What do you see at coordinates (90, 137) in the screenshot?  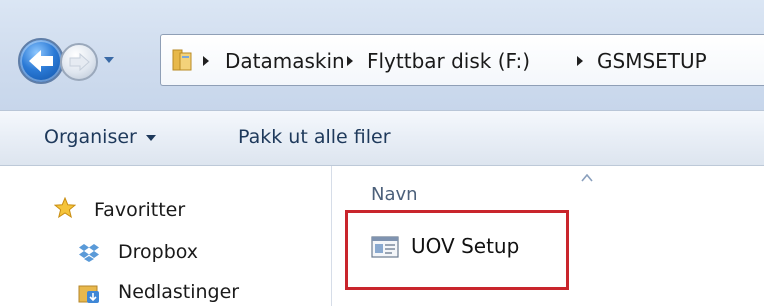 I see `organize-label: Organiser` at bounding box center [90, 137].